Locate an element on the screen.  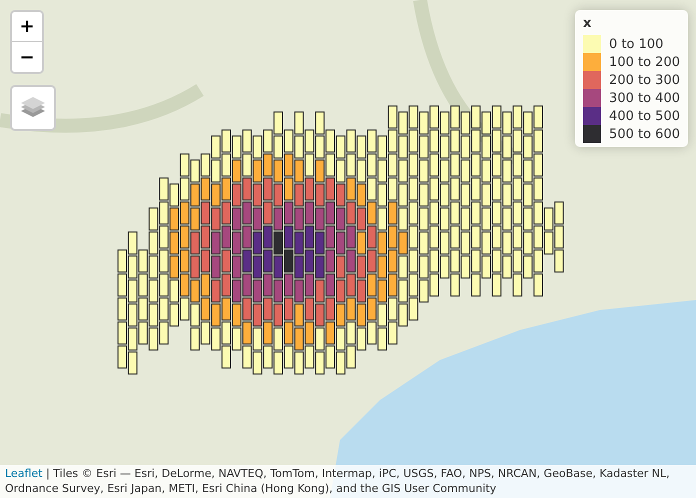
zoom-in-button: + is located at coordinates (27, 27).